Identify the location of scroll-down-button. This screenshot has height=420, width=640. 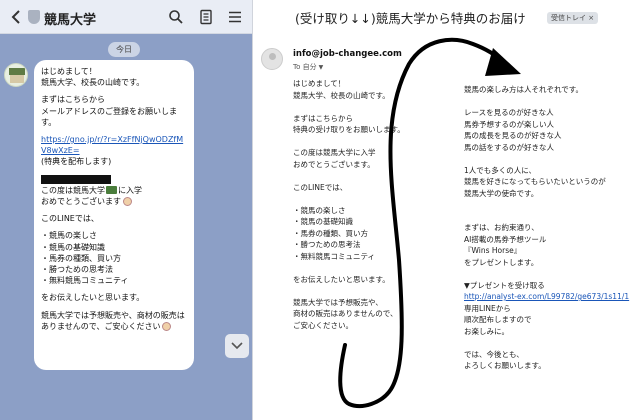
(237, 346).